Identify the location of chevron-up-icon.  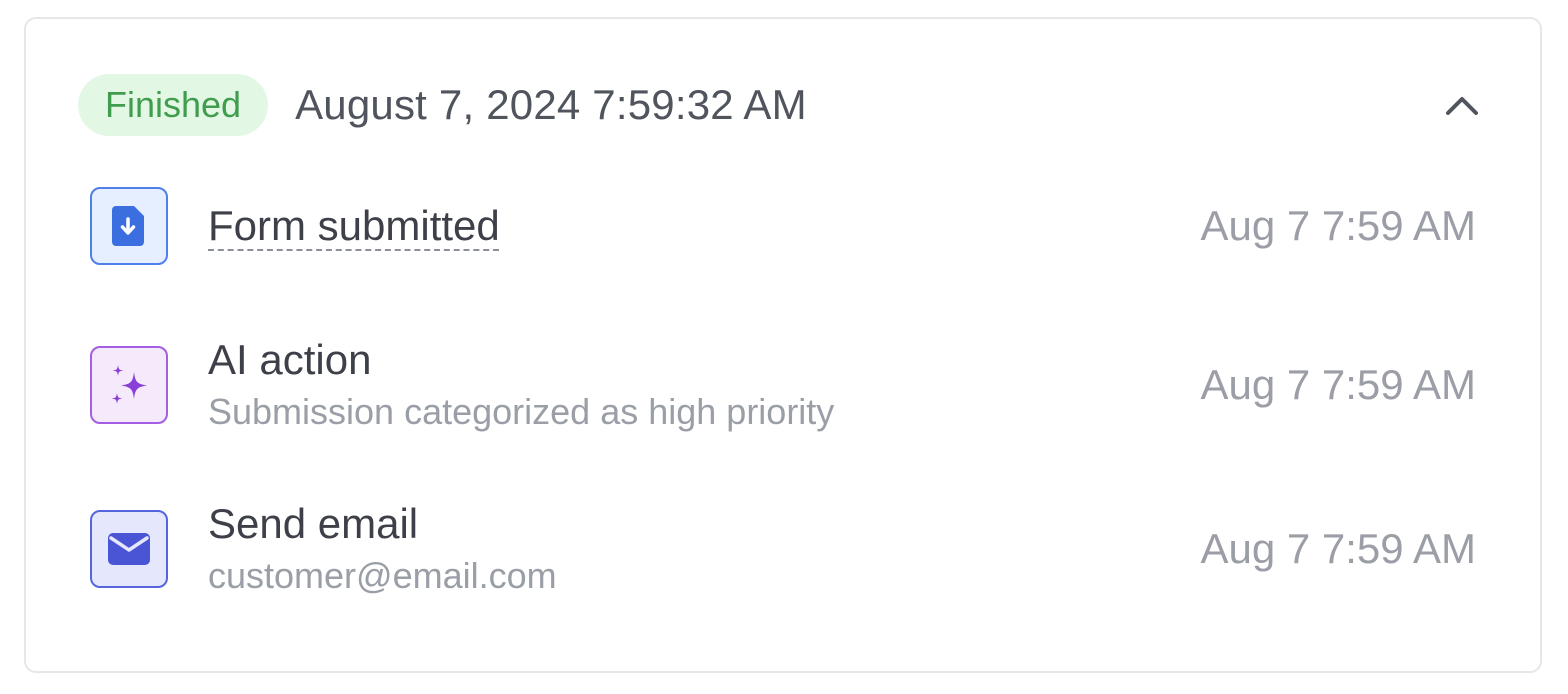
(1462, 106).